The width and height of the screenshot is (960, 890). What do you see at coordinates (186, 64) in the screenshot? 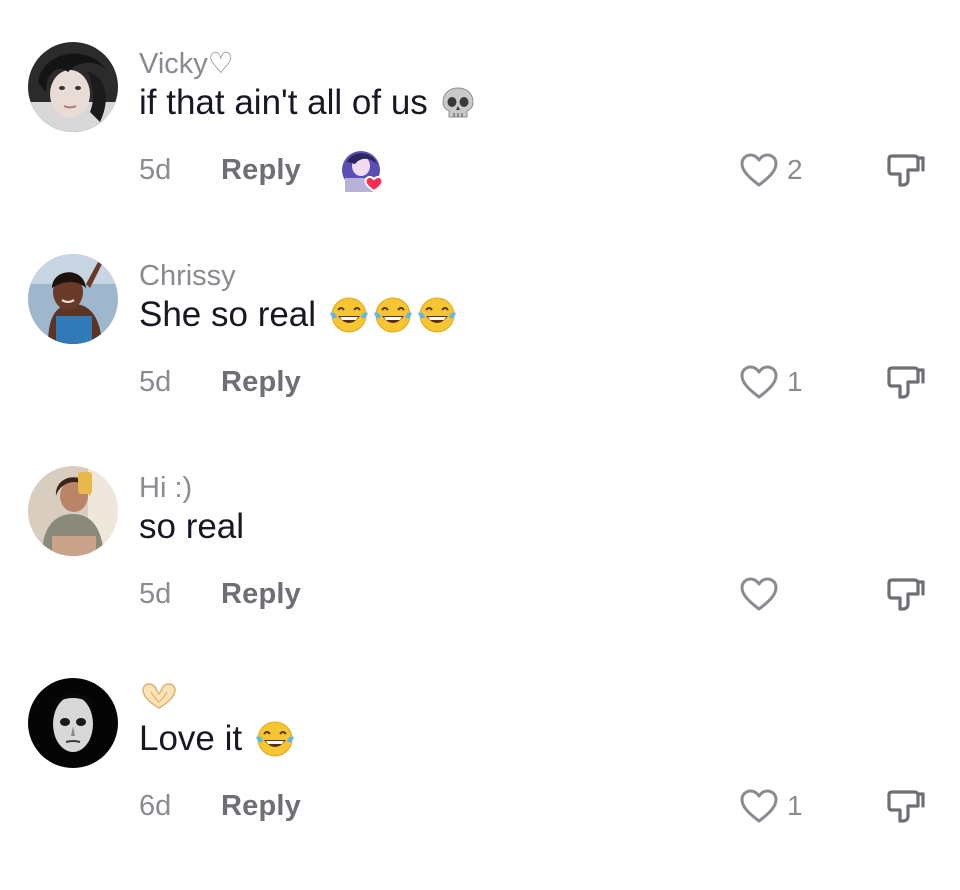
I see `username: Vicky♡` at bounding box center [186, 64].